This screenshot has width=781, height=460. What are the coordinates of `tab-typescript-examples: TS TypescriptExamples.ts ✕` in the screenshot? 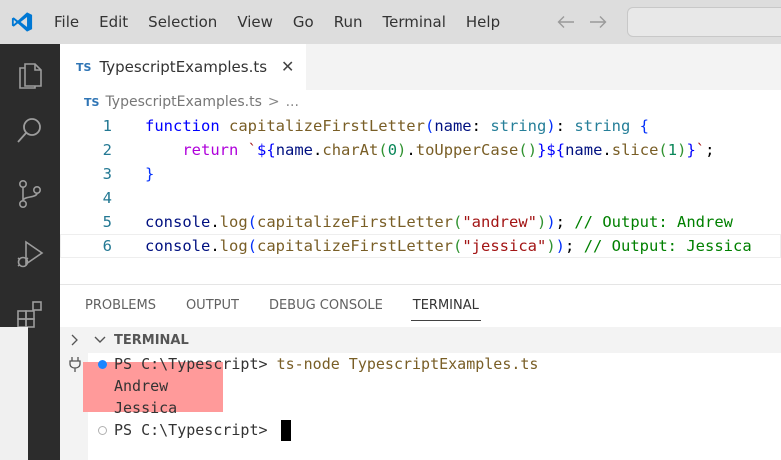 It's located at (183, 67).